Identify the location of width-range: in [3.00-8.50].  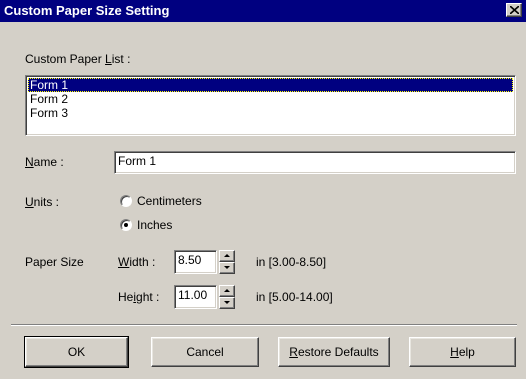
(291, 262).